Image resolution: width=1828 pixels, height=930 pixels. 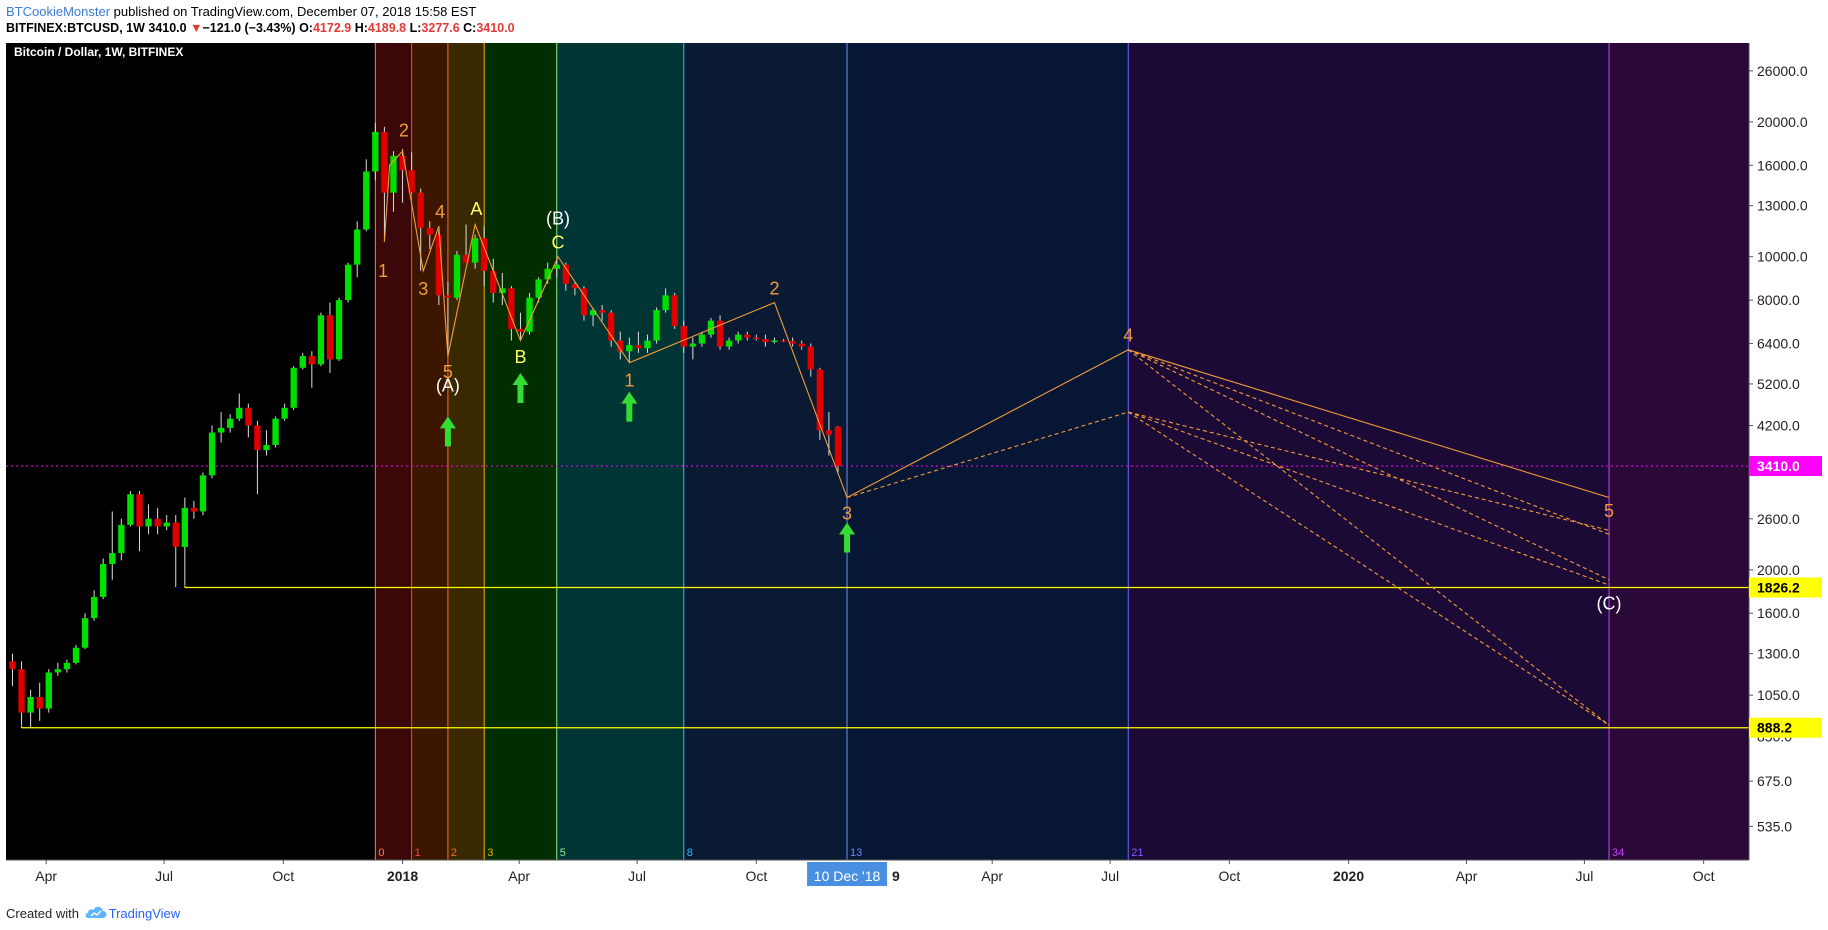 What do you see at coordinates (470, 28) in the screenshot?
I see `close-label: C:` at bounding box center [470, 28].